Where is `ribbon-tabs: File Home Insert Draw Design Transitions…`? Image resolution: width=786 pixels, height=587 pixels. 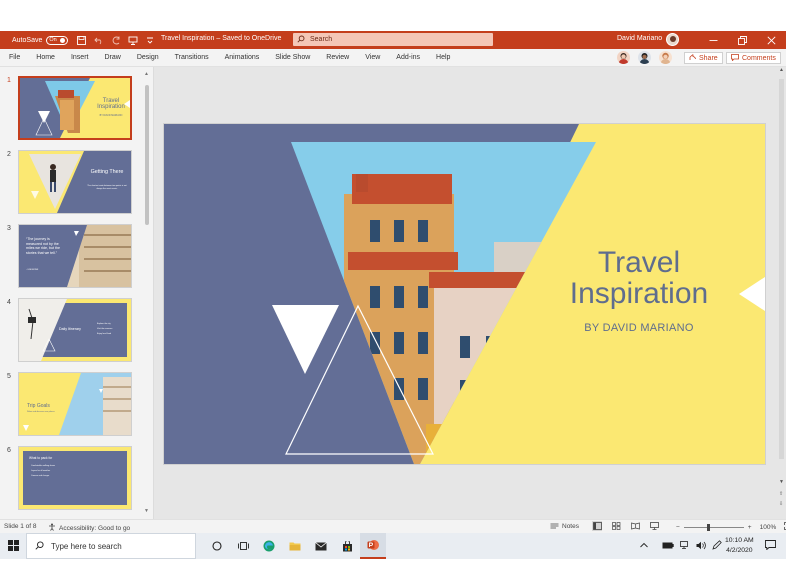
ribbon-tabs: File Home Insert Draw Design Transitions… is located at coordinates (393, 58).